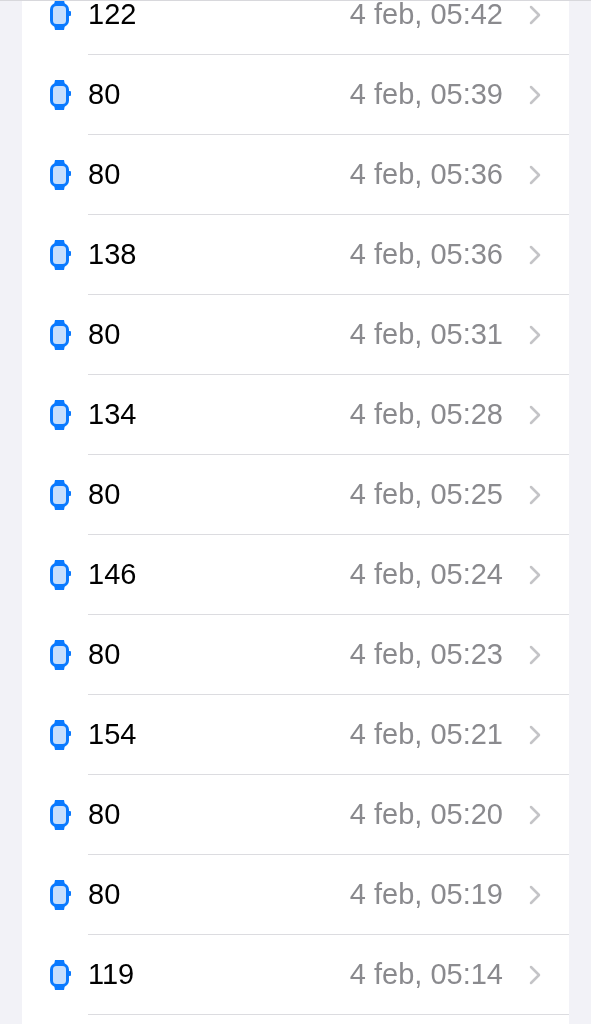 This screenshot has height=1024, width=591. Describe the element at coordinates (426, 16) in the screenshot. I see `reading-time: 4 feb, 05:42` at that location.